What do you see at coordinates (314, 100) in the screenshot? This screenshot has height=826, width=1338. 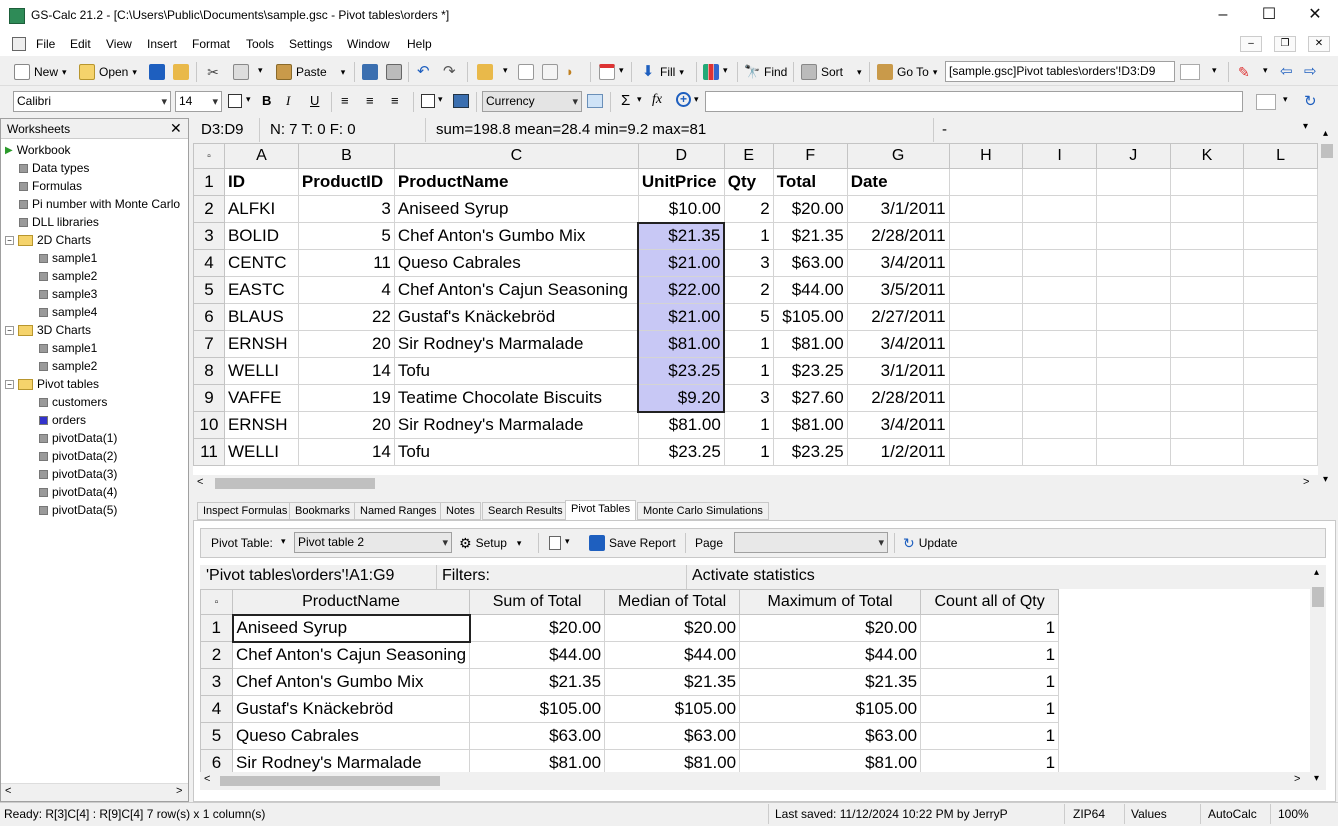 I see `underline-button: U` at bounding box center [314, 100].